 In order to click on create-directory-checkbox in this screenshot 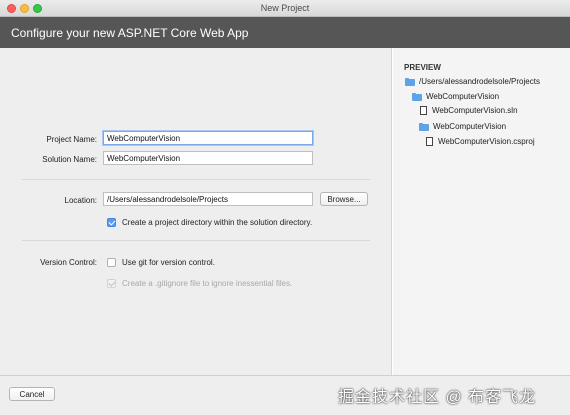, I will do `click(111, 222)`.